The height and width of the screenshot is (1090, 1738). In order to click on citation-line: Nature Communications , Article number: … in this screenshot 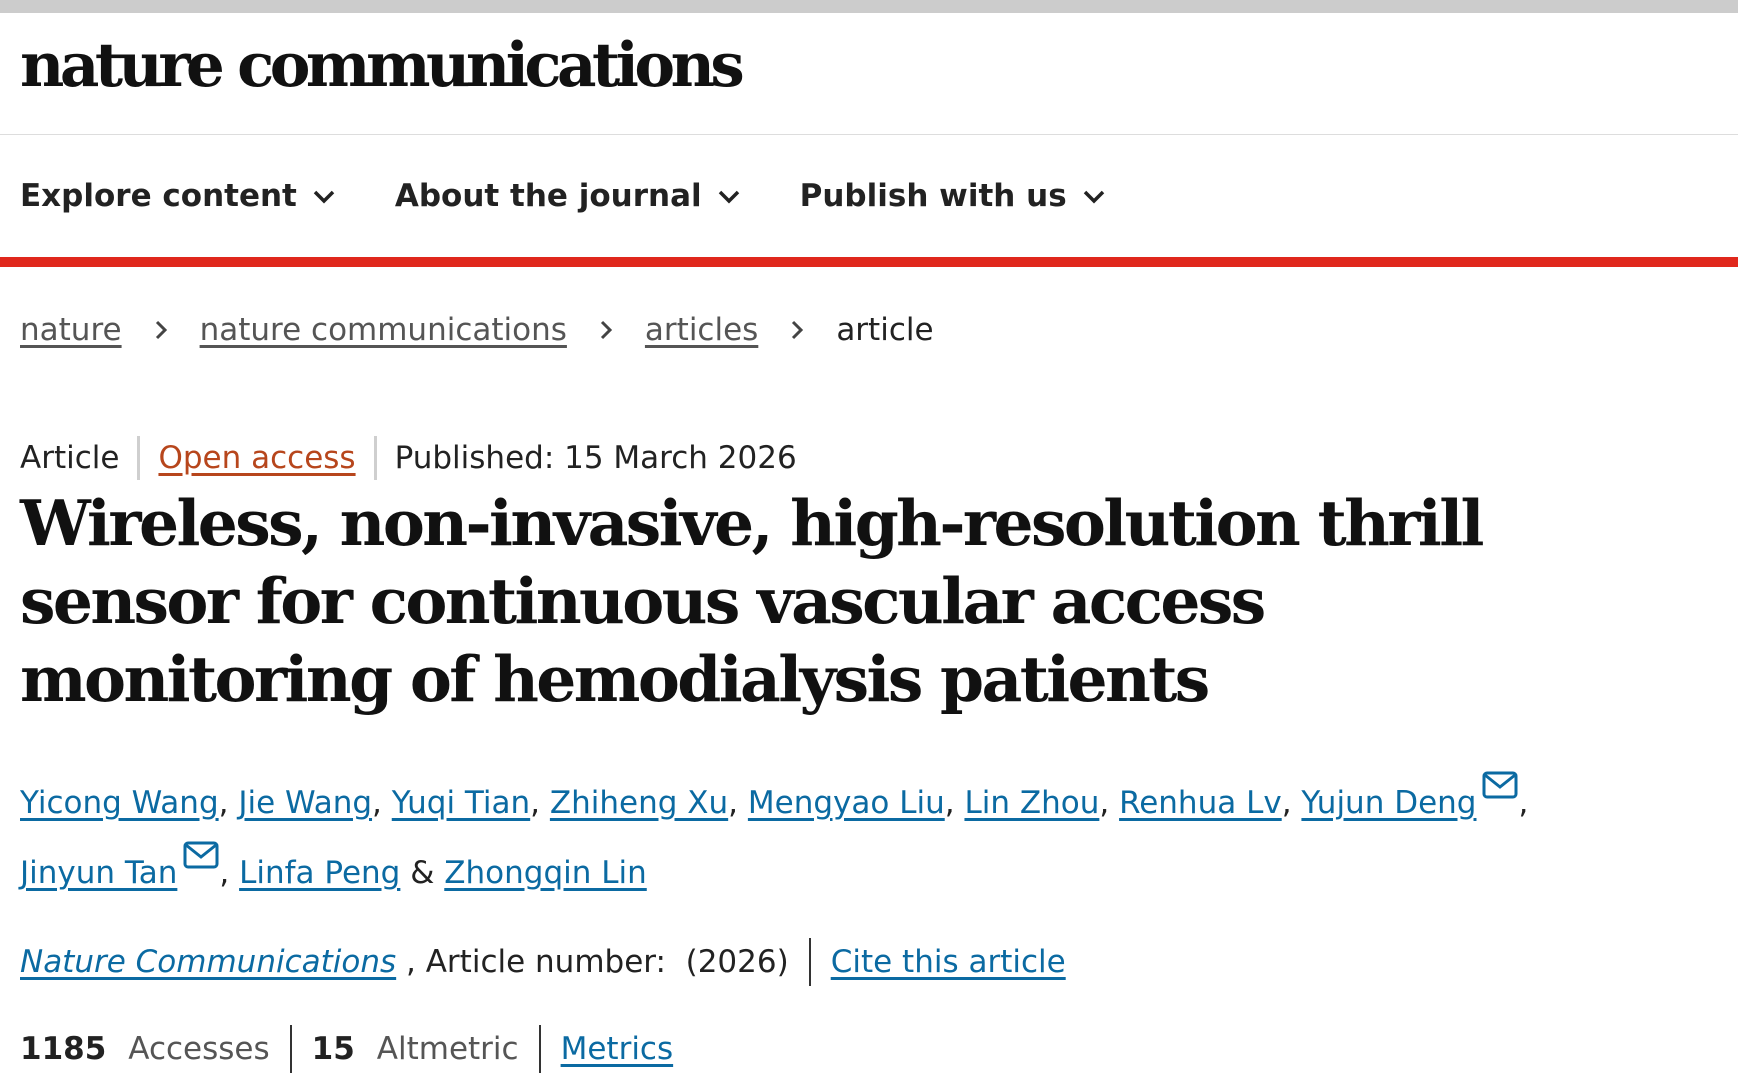, I will do `click(543, 962)`.